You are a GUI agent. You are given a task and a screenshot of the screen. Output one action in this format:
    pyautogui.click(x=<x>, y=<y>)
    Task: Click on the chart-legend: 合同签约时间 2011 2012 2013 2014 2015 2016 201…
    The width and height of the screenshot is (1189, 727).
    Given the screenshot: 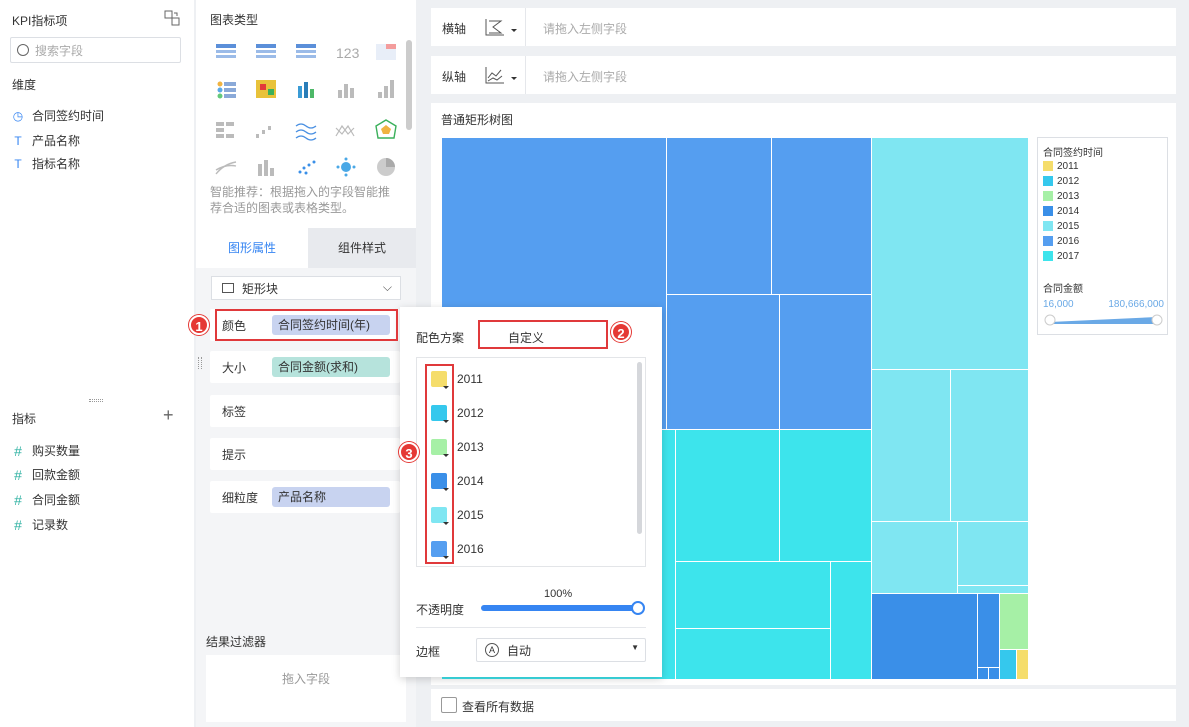 What is the action you would take?
    pyautogui.click(x=1102, y=236)
    